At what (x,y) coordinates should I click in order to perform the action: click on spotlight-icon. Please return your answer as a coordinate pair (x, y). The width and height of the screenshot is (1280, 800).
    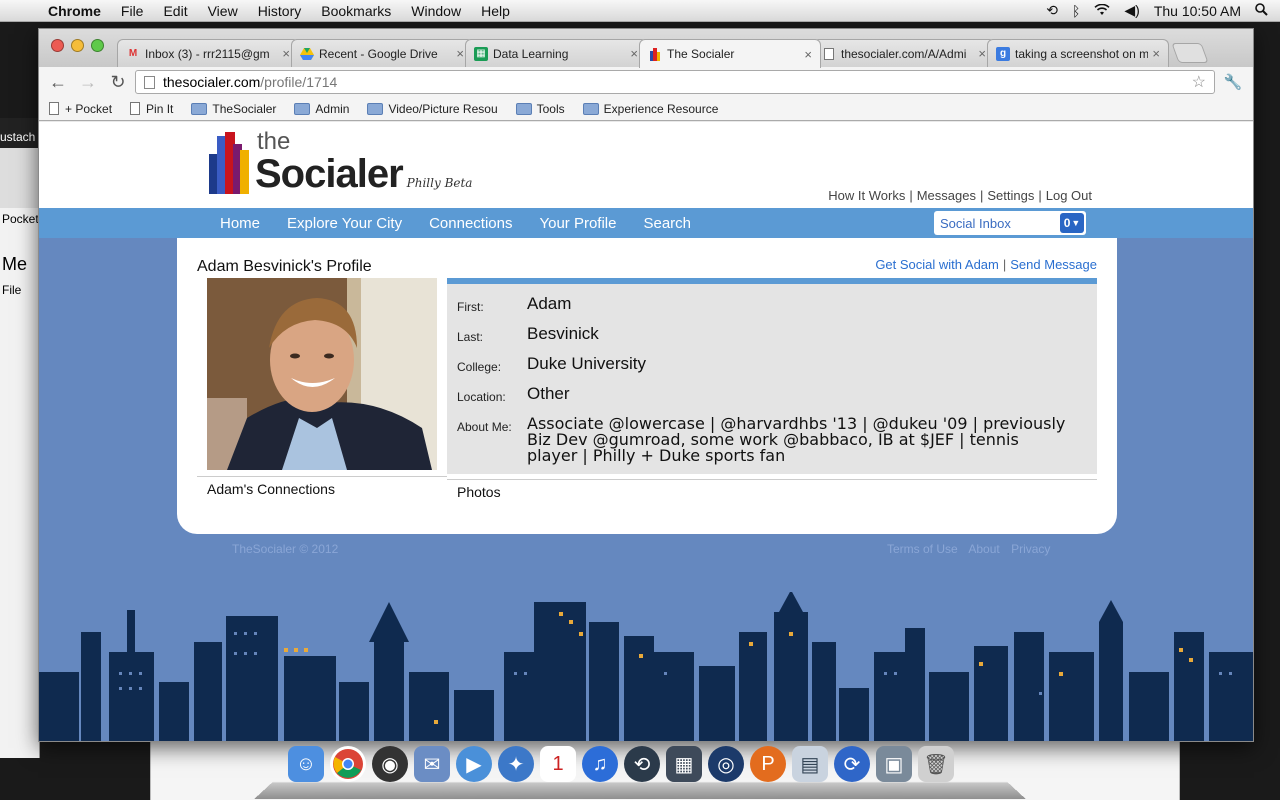
    Looking at the image, I should click on (1261, 10).